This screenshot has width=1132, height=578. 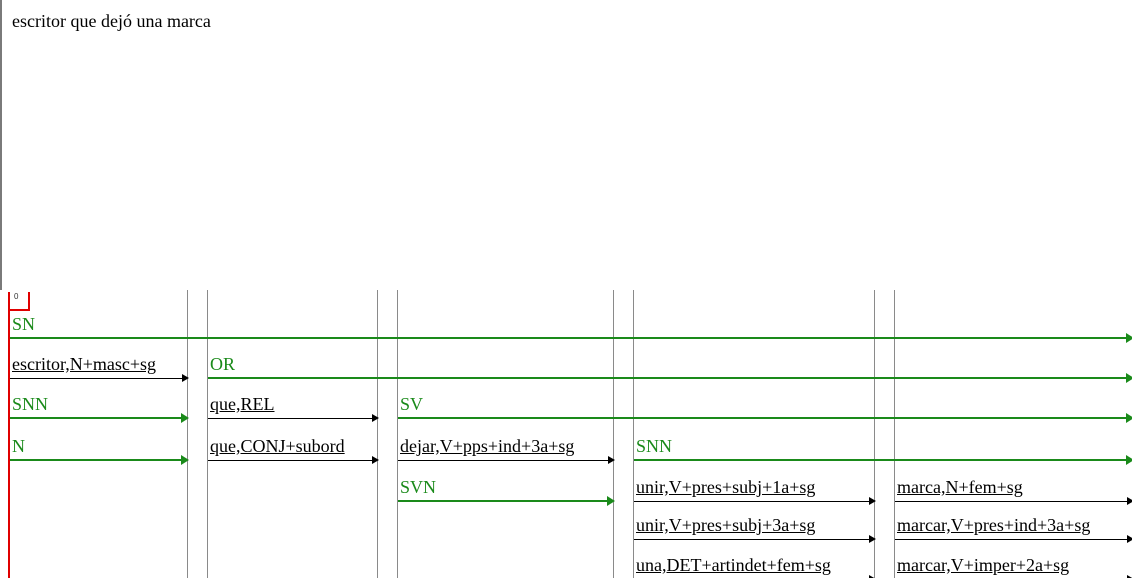 What do you see at coordinates (765, 406) in the screenshot?
I see `token-edge: SV` at bounding box center [765, 406].